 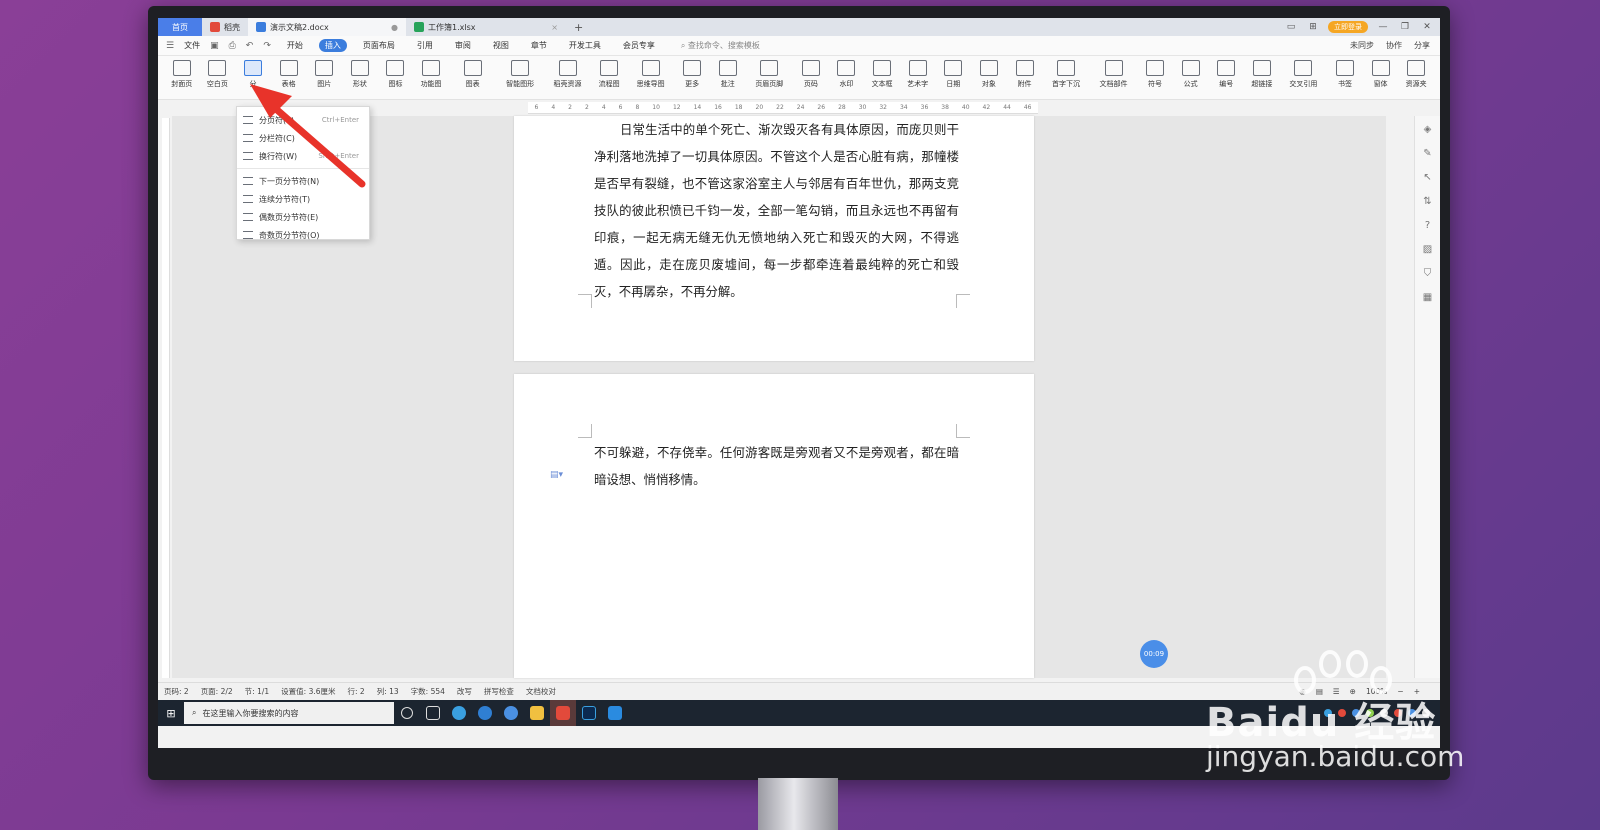 What do you see at coordinates (615, 713) in the screenshot?
I see `media-icon` at bounding box center [615, 713].